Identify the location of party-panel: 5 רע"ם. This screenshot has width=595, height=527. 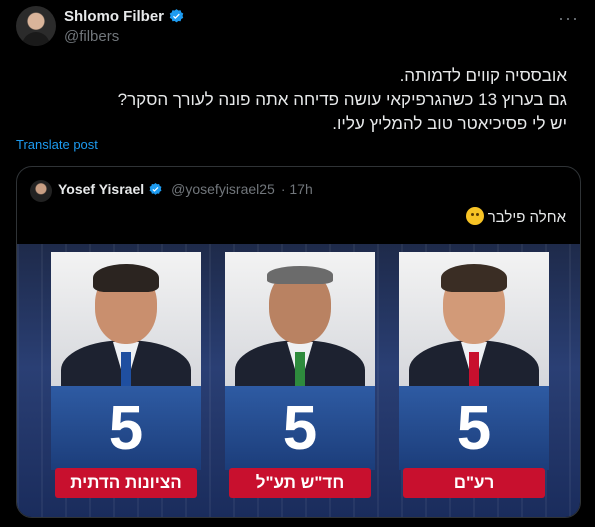
(474, 377).